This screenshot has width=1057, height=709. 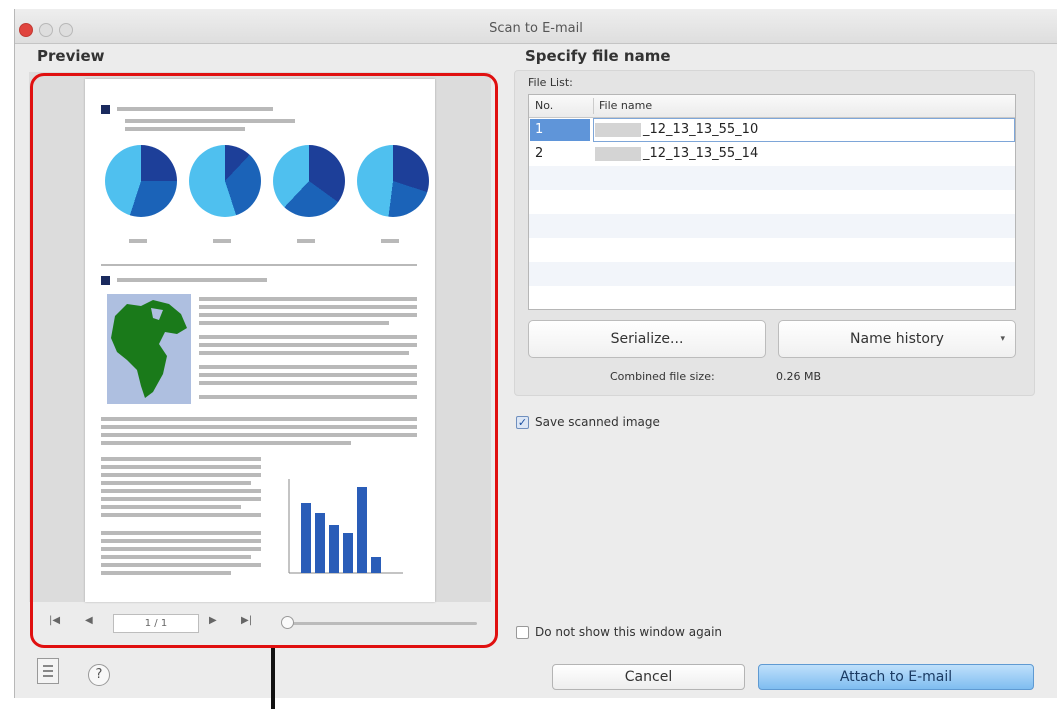 What do you see at coordinates (772, 130) in the screenshot?
I see `table-row: 1 _12_13_13_55_10` at bounding box center [772, 130].